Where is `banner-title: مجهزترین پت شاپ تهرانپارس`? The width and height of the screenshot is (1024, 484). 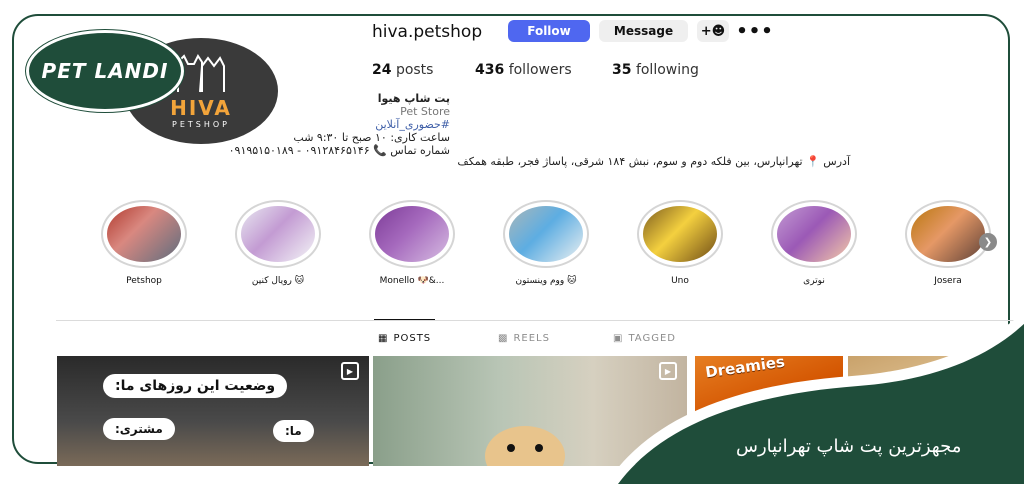
banner-title: مجهزترین پت شاپ تهرانپارس is located at coordinates (849, 446).